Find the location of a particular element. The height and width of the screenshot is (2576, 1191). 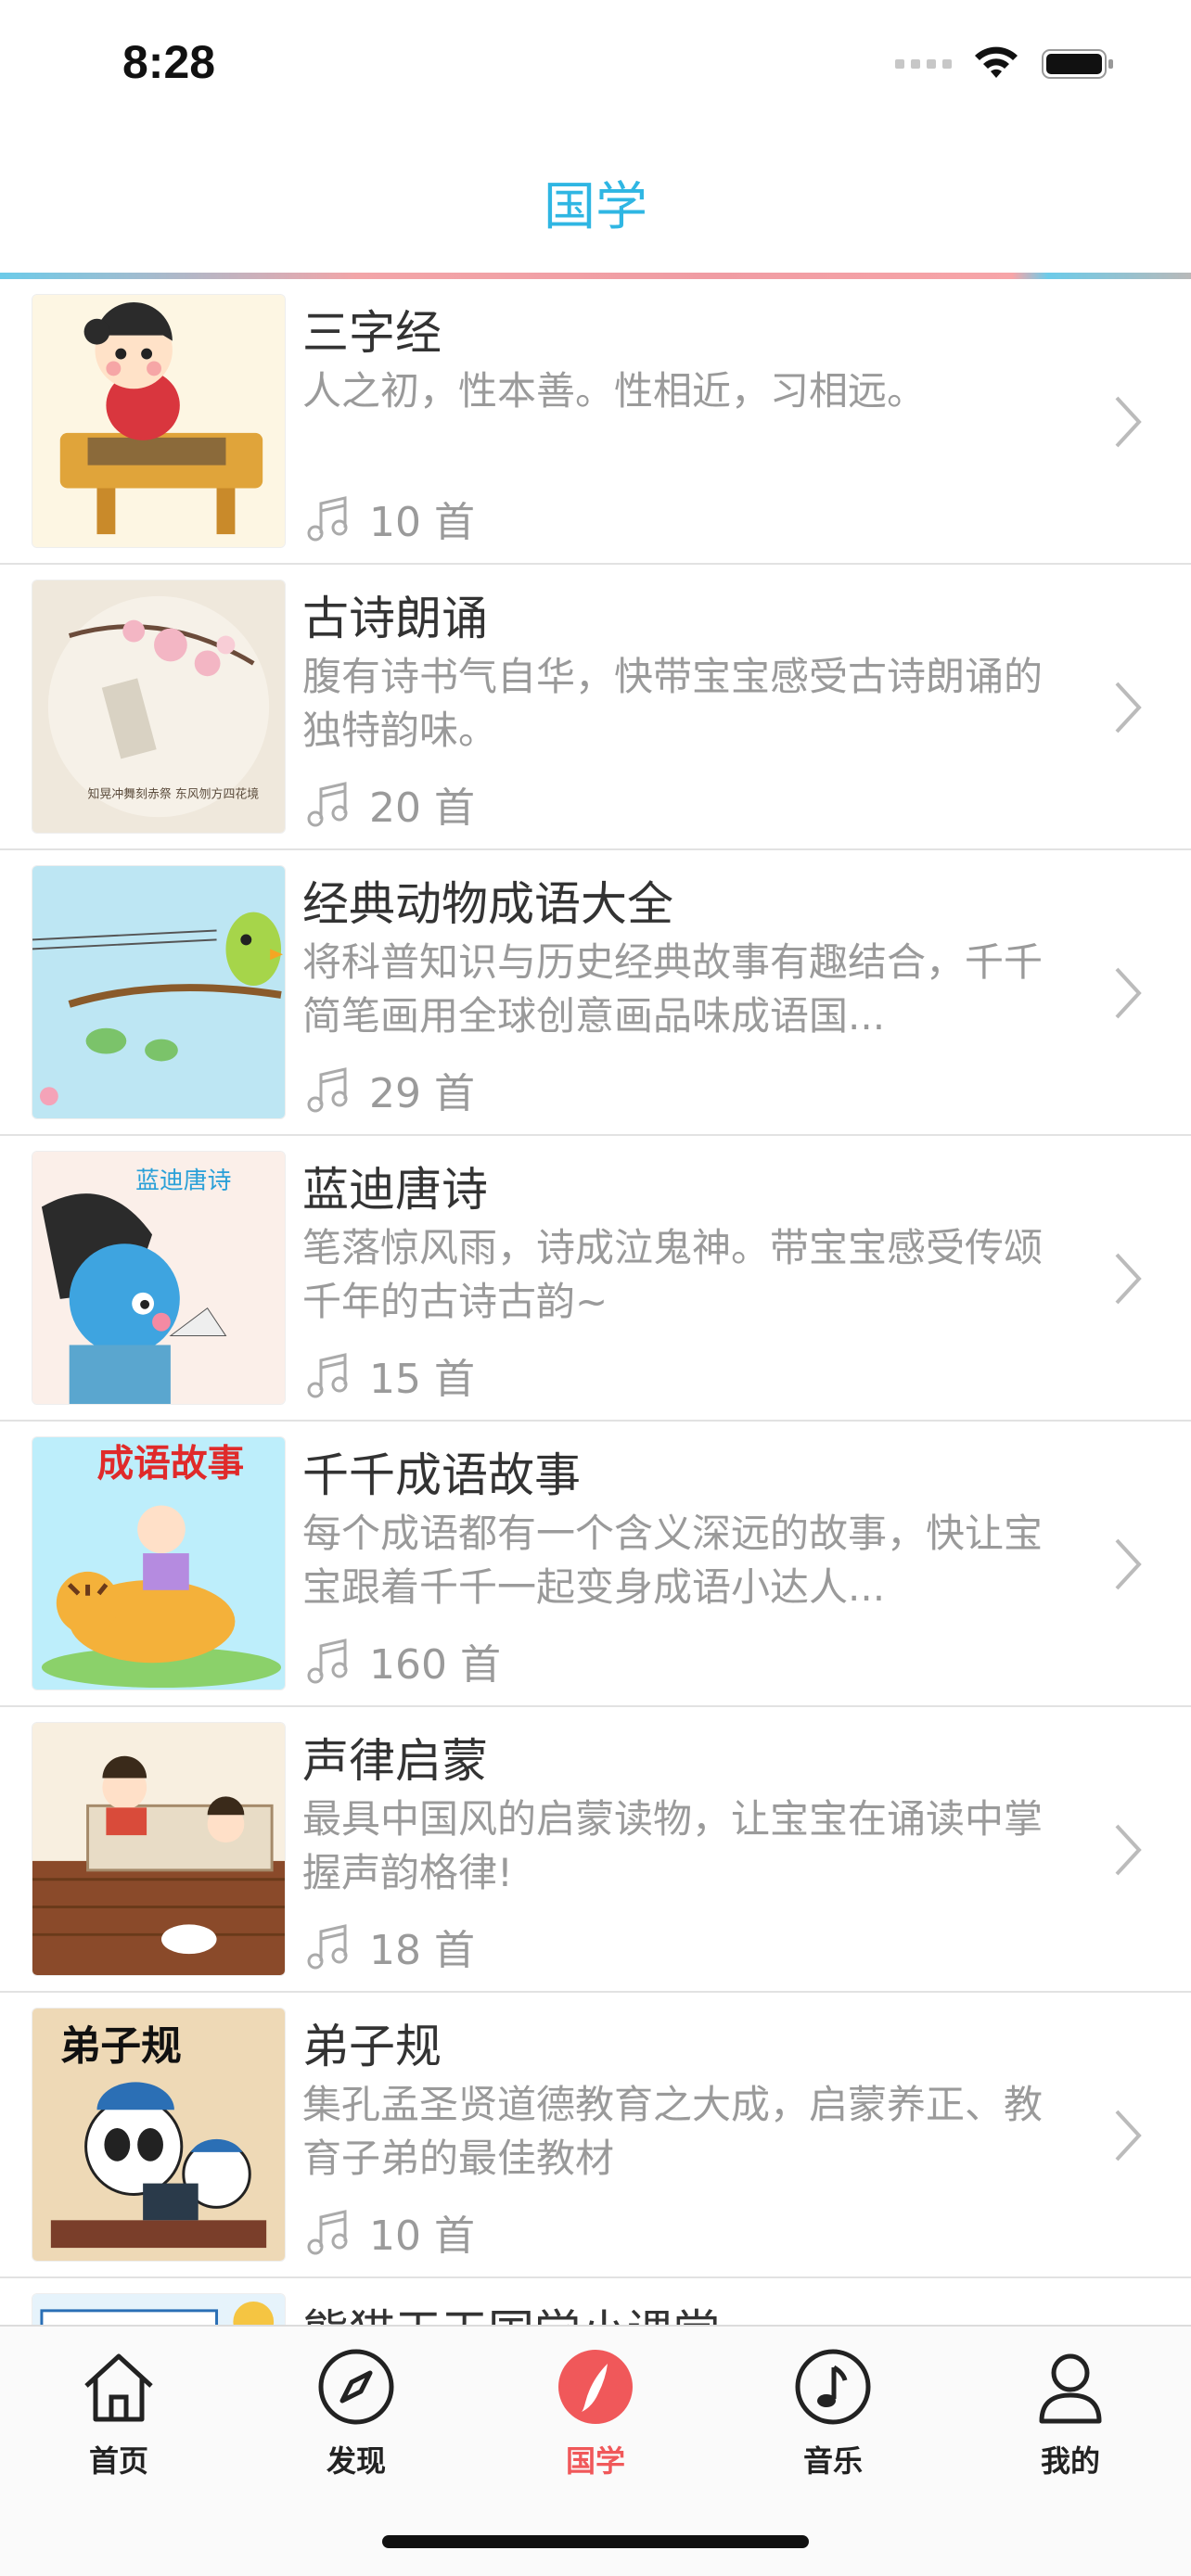

item-title: 熊猫天天国学小课堂 is located at coordinates (511, 2310).